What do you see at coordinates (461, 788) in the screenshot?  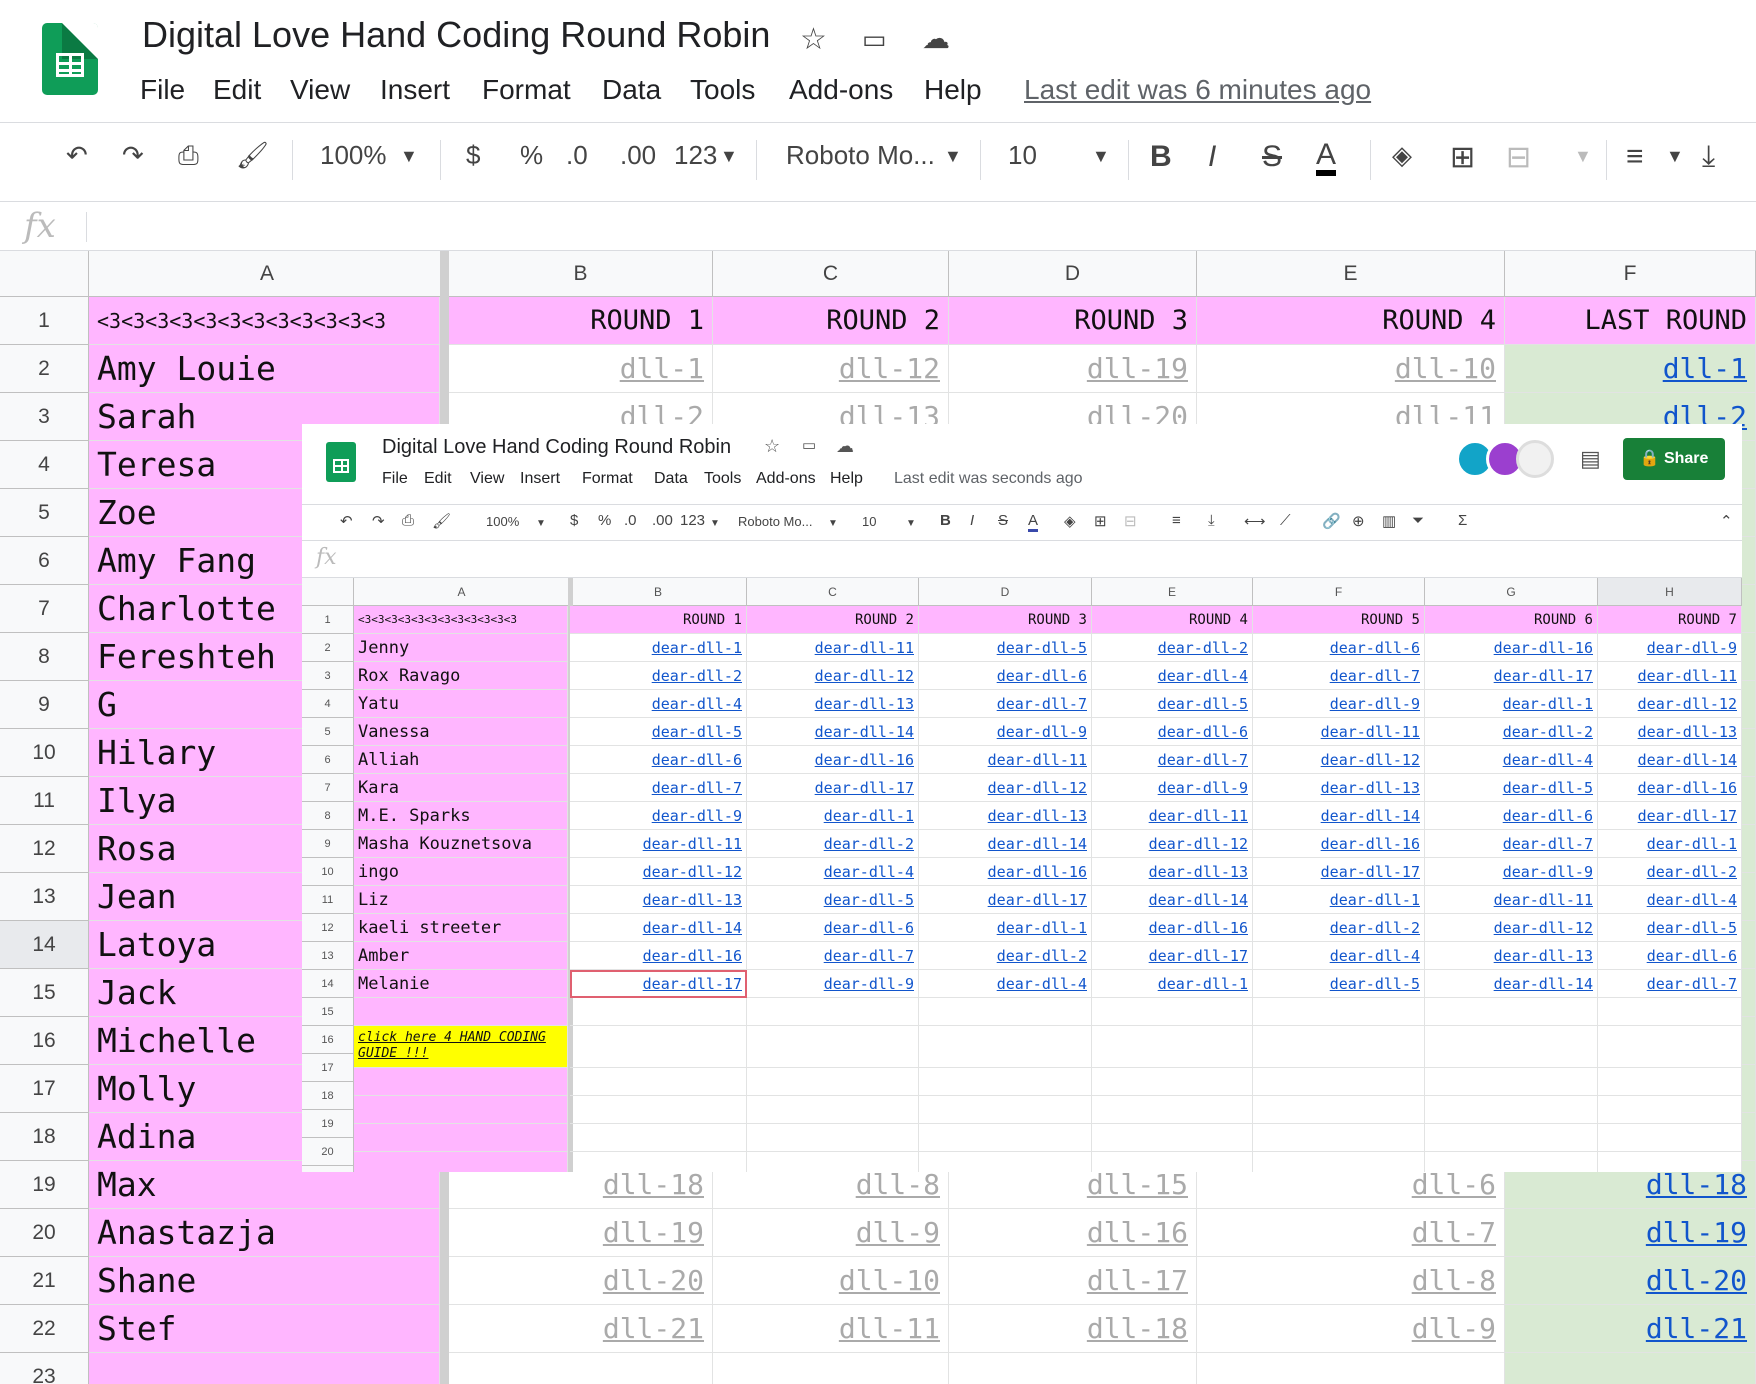 I see `name-cell: Kara` at bounding box center [461, 788].